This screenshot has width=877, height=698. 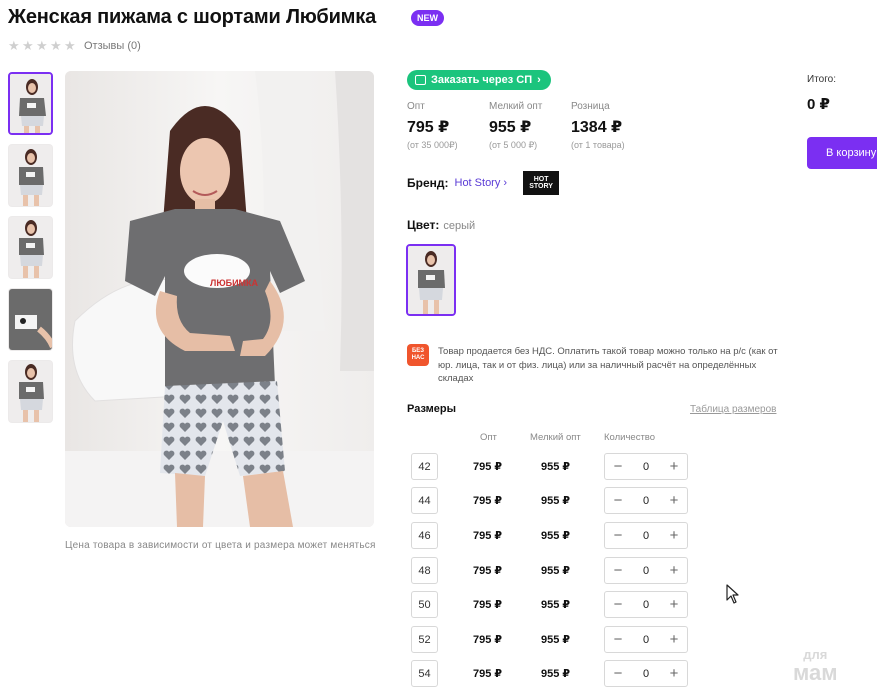 I want to click on watermark: для мам, so click(x=815, y=665).